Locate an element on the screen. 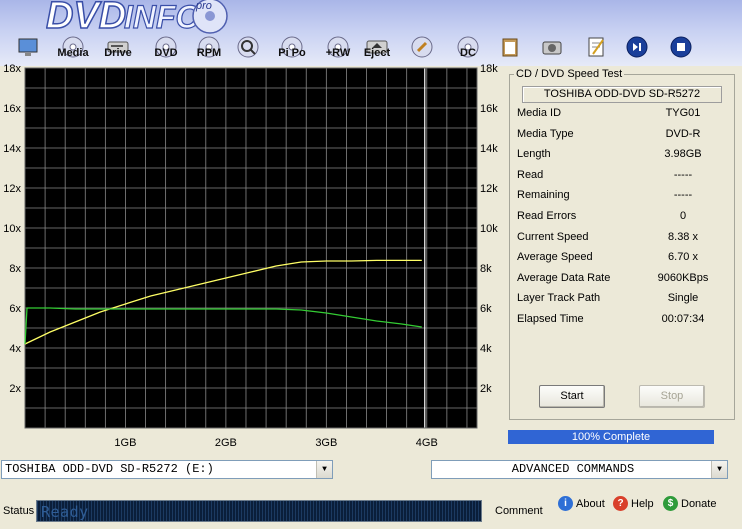 The width and height of the screenshot is (742, 529). pipo-button: Pi Po is located at coordinates (292, 49).